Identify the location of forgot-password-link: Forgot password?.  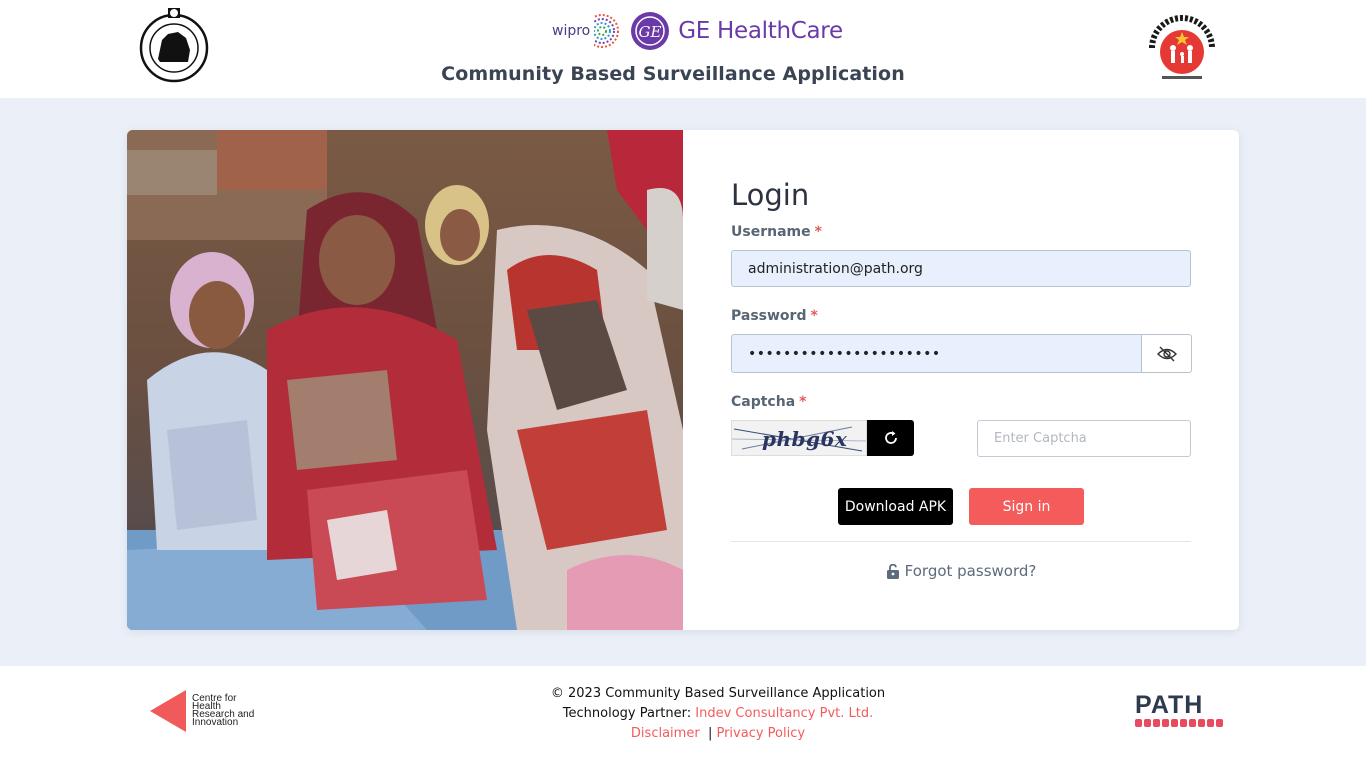
(961, 571).